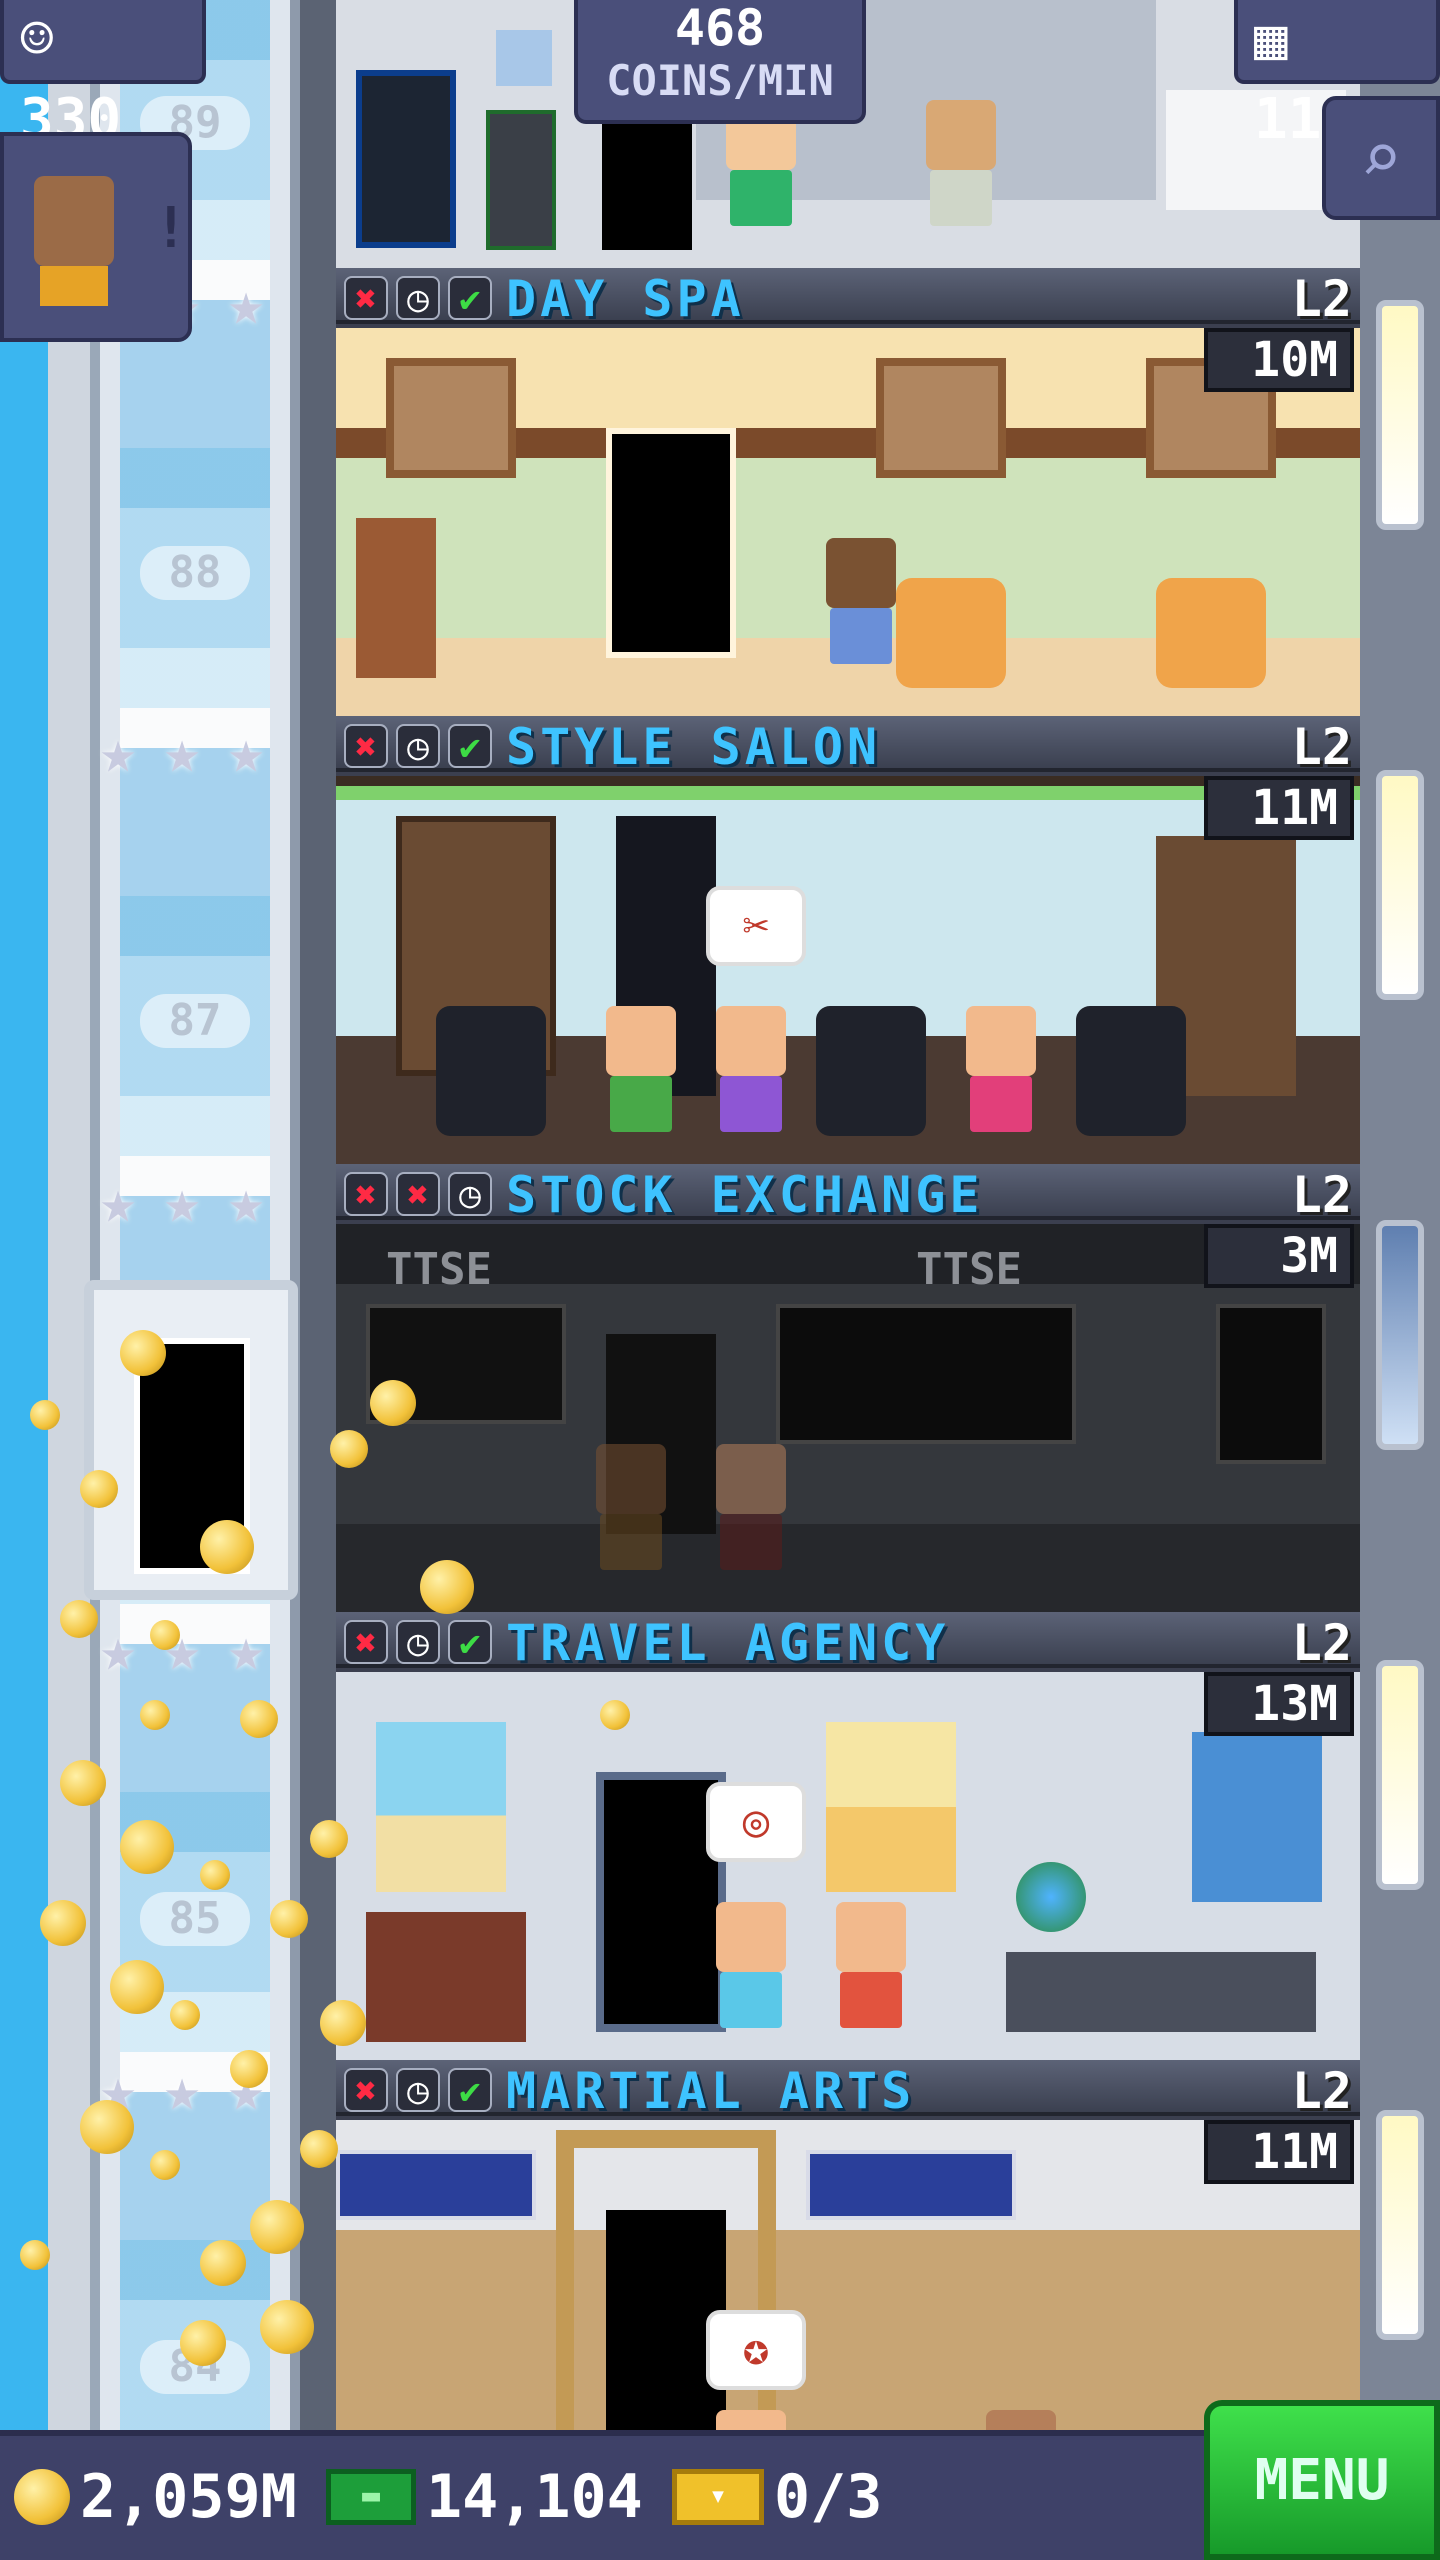 This screenshot has height=2560, width=1440. What do you see at coordinates (524, 58) in the screenshot?
I see `wall-calendar` at bounding box center [524, 58].